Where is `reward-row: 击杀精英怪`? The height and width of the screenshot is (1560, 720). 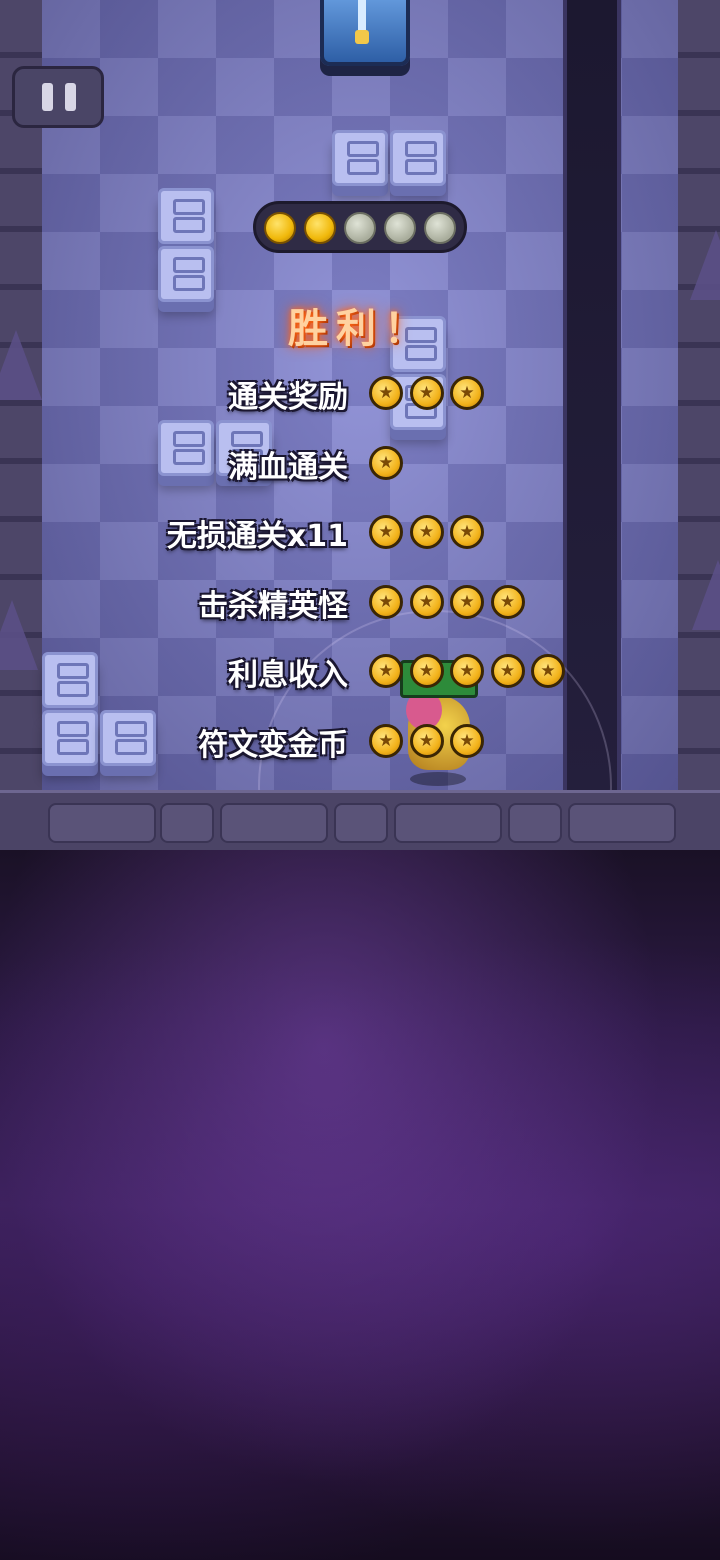
reward-row: 击杀精英怪 is located at coordinates (360, 601).